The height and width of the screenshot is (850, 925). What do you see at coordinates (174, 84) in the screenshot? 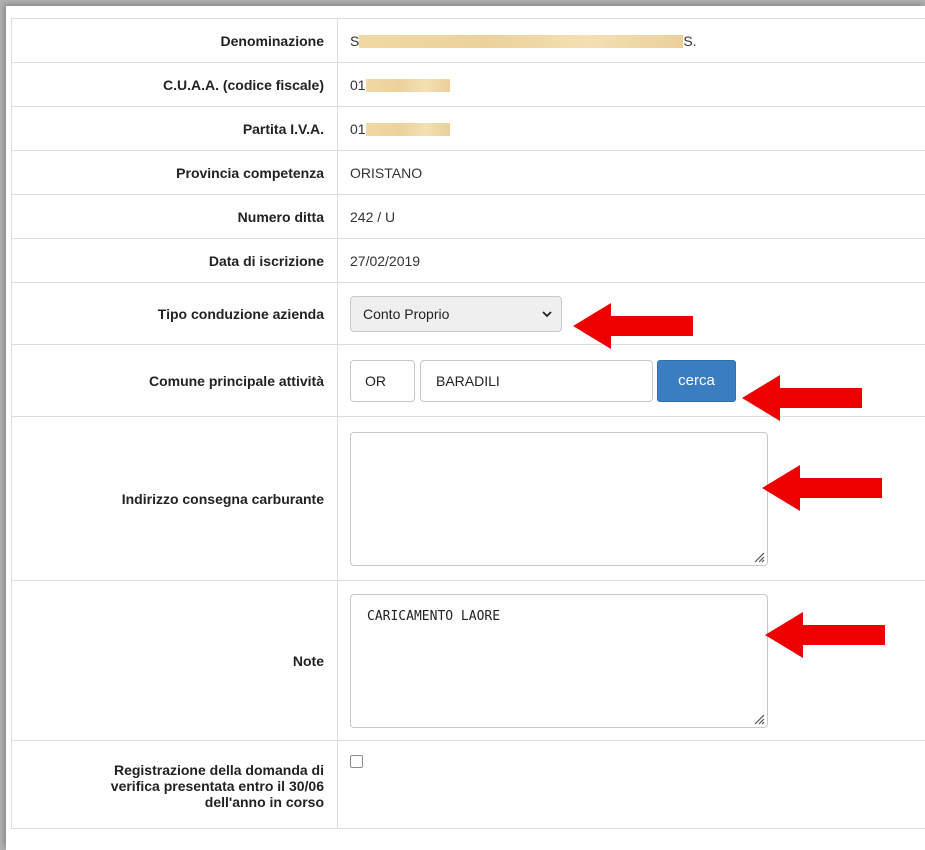
I see `label-cuaa: C.U.A.A. (codice fiscale)` at bounding box center [174, 84].